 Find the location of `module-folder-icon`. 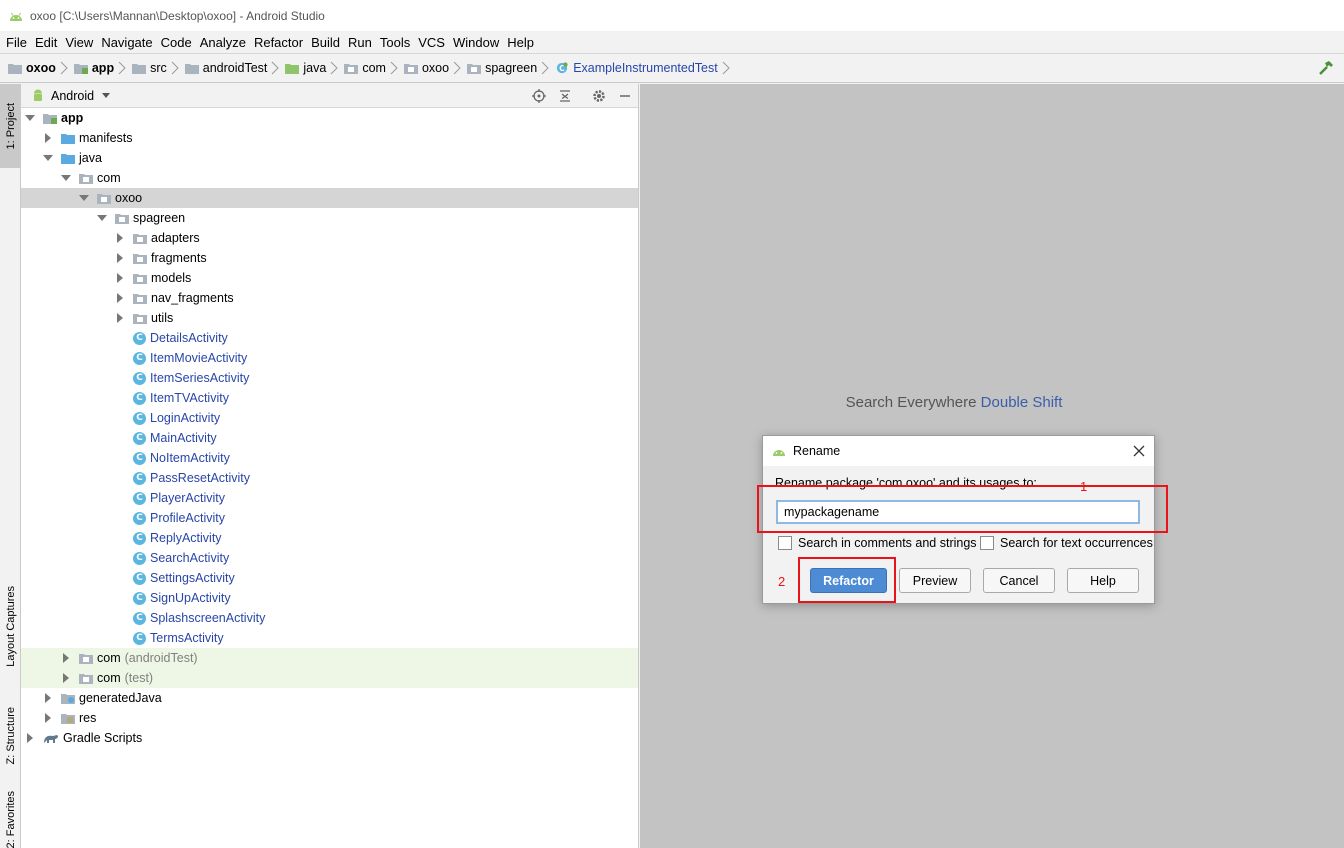

module-folder-icon is located at coordinates (50, 119).